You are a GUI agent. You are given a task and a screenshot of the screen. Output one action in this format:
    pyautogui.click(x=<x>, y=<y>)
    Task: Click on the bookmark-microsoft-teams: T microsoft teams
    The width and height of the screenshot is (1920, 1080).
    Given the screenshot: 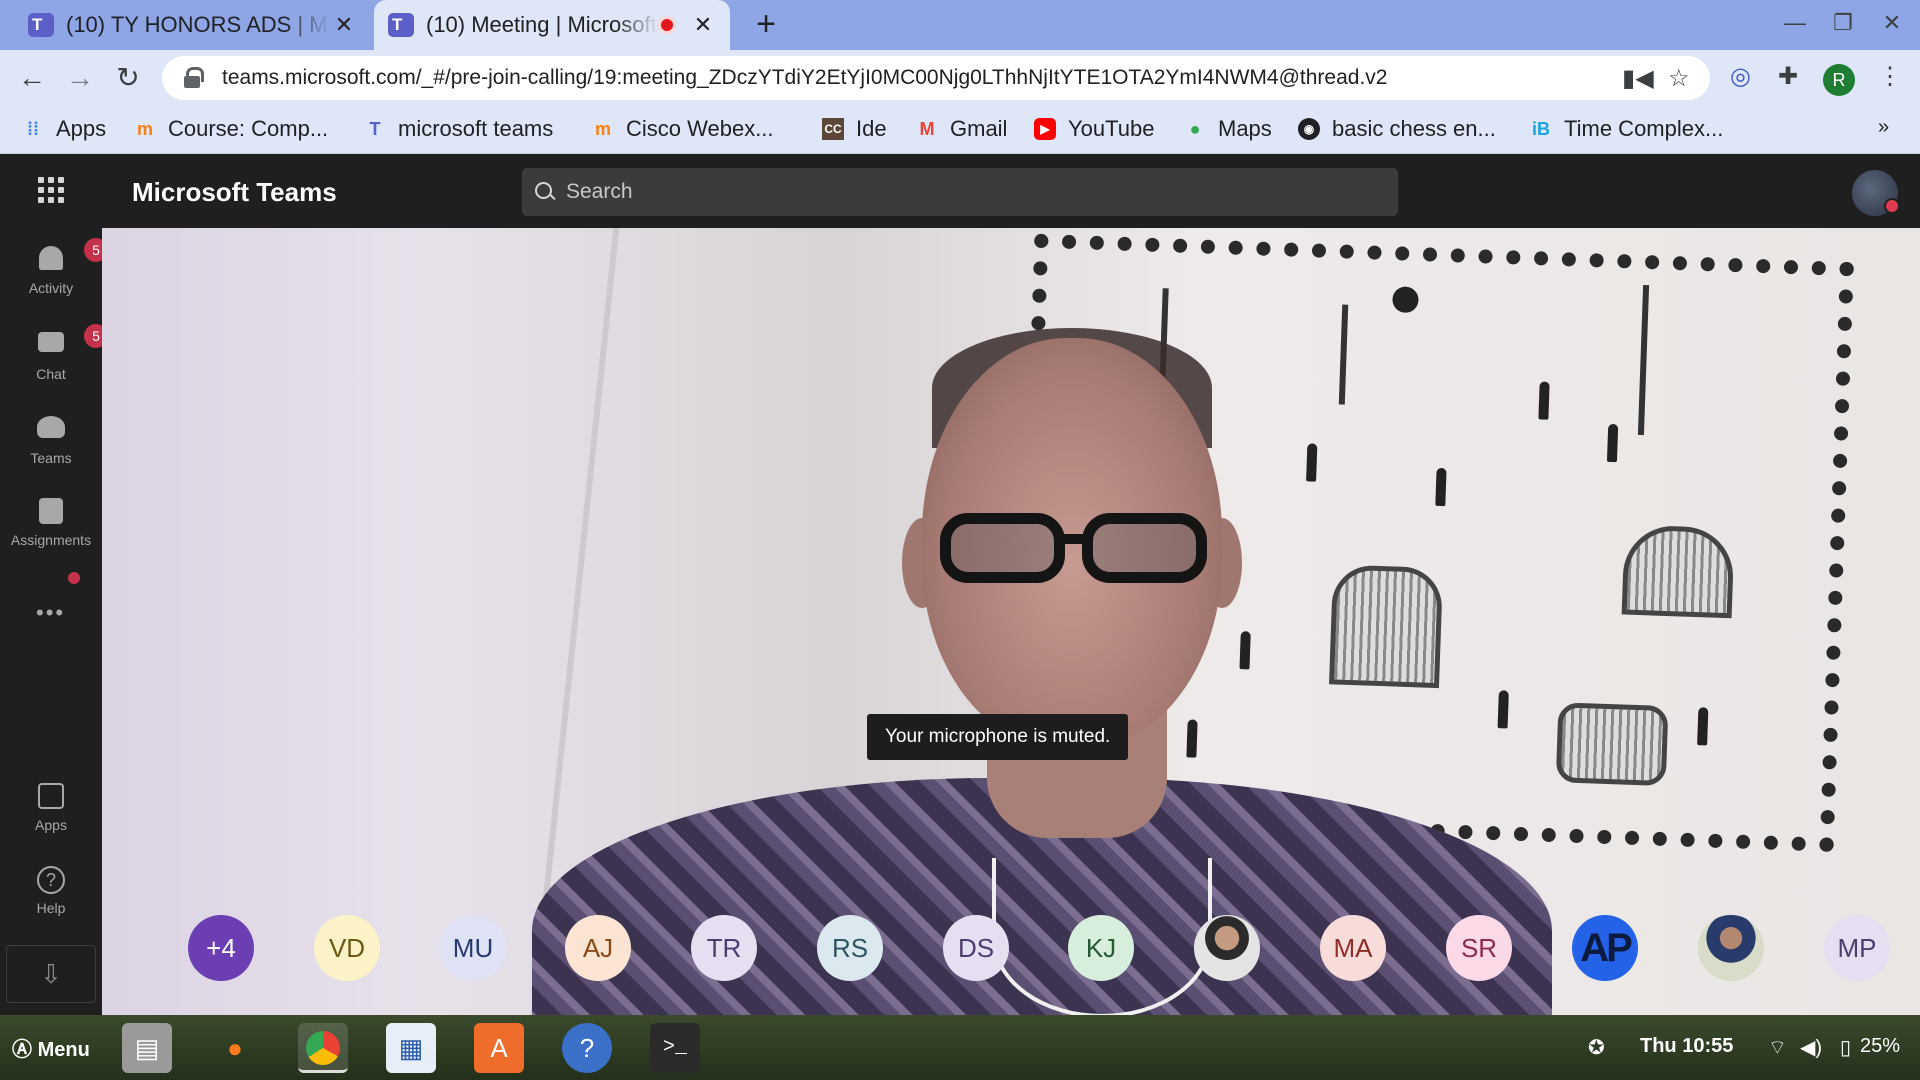 What is the action you would take?
    pyautogui.click(x=459, y=129)
    